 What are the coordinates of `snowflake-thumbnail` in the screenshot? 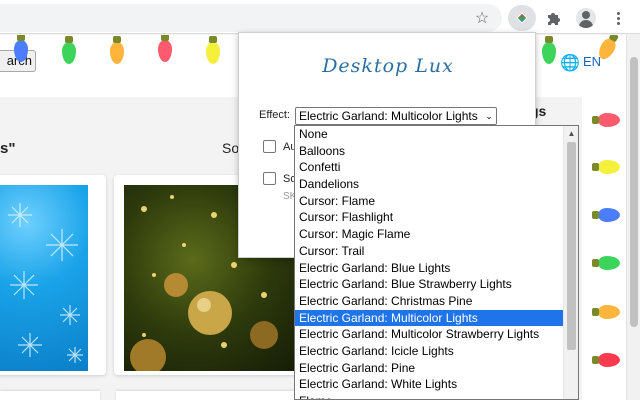 It's located at (44, 278).